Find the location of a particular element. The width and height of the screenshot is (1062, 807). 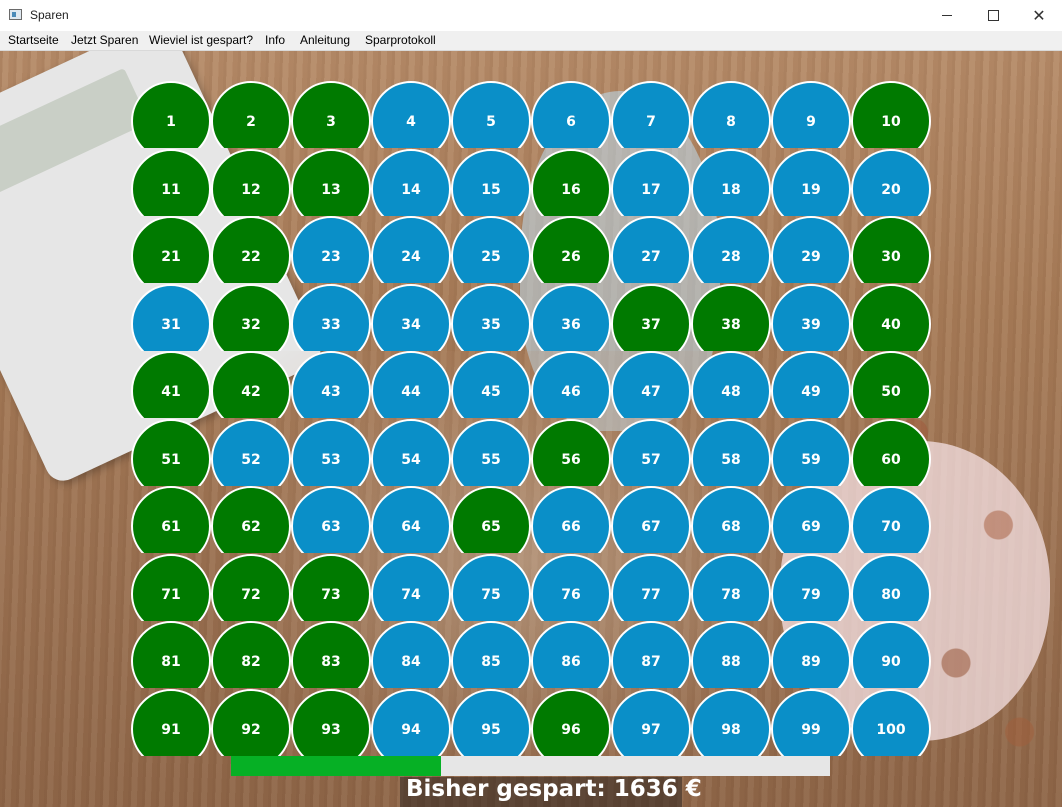

saving-button-15: 15 is located at coordinates (491, 182).